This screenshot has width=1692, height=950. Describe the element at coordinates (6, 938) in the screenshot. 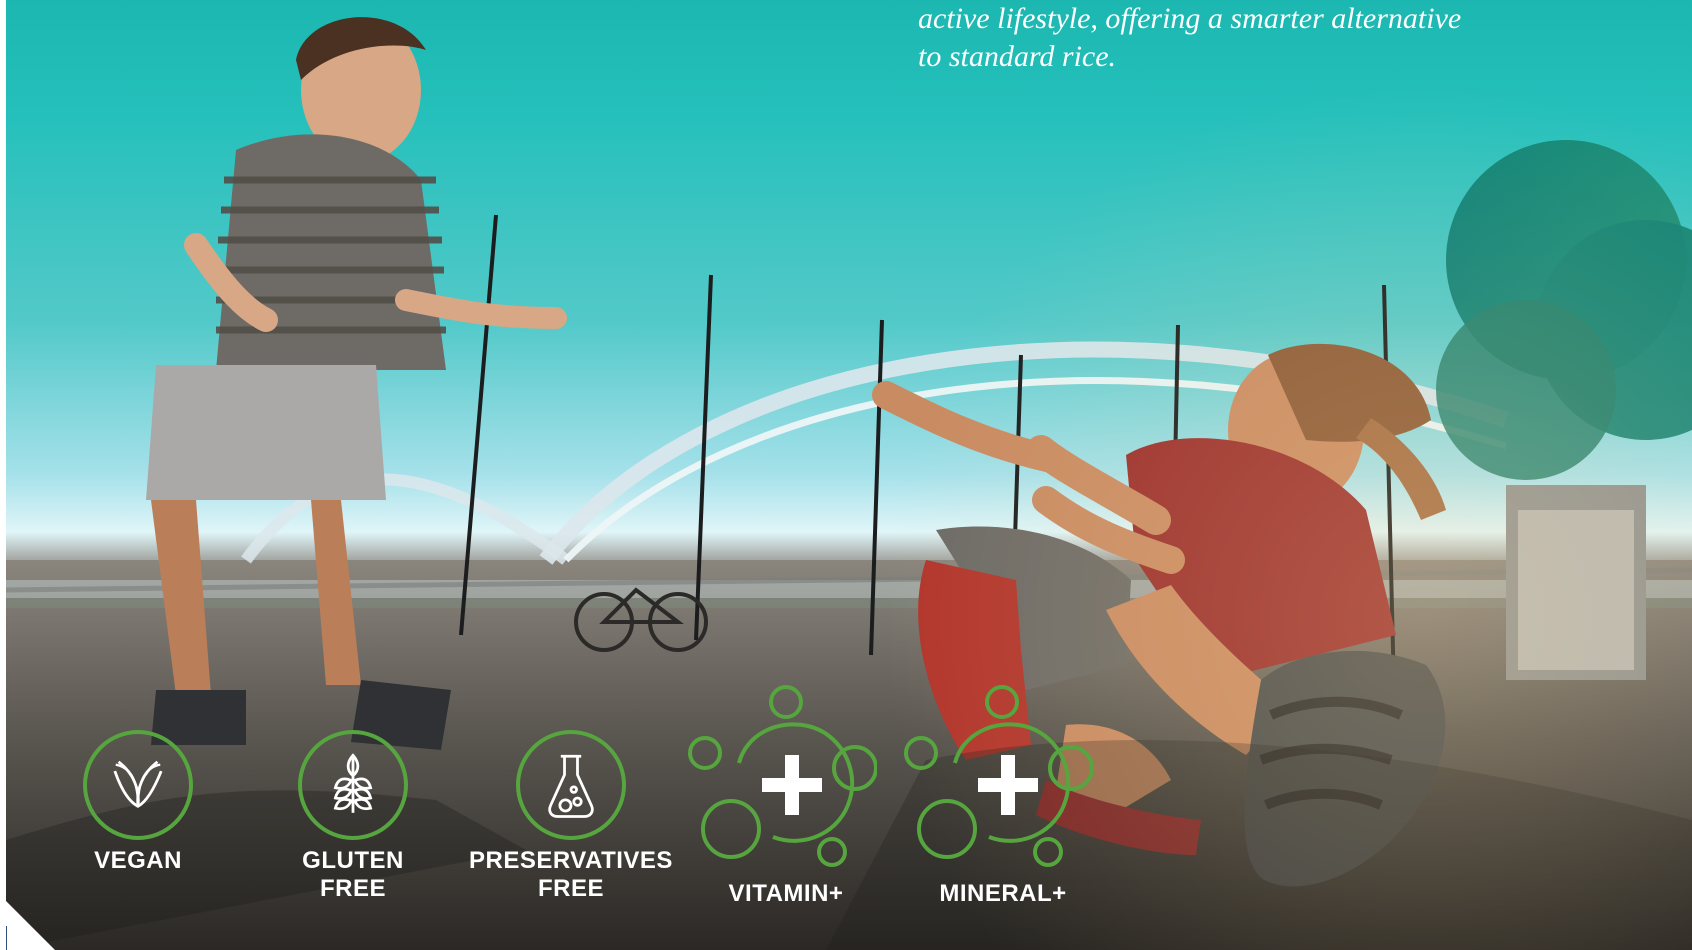

I see `page-edge-rule` at that location.